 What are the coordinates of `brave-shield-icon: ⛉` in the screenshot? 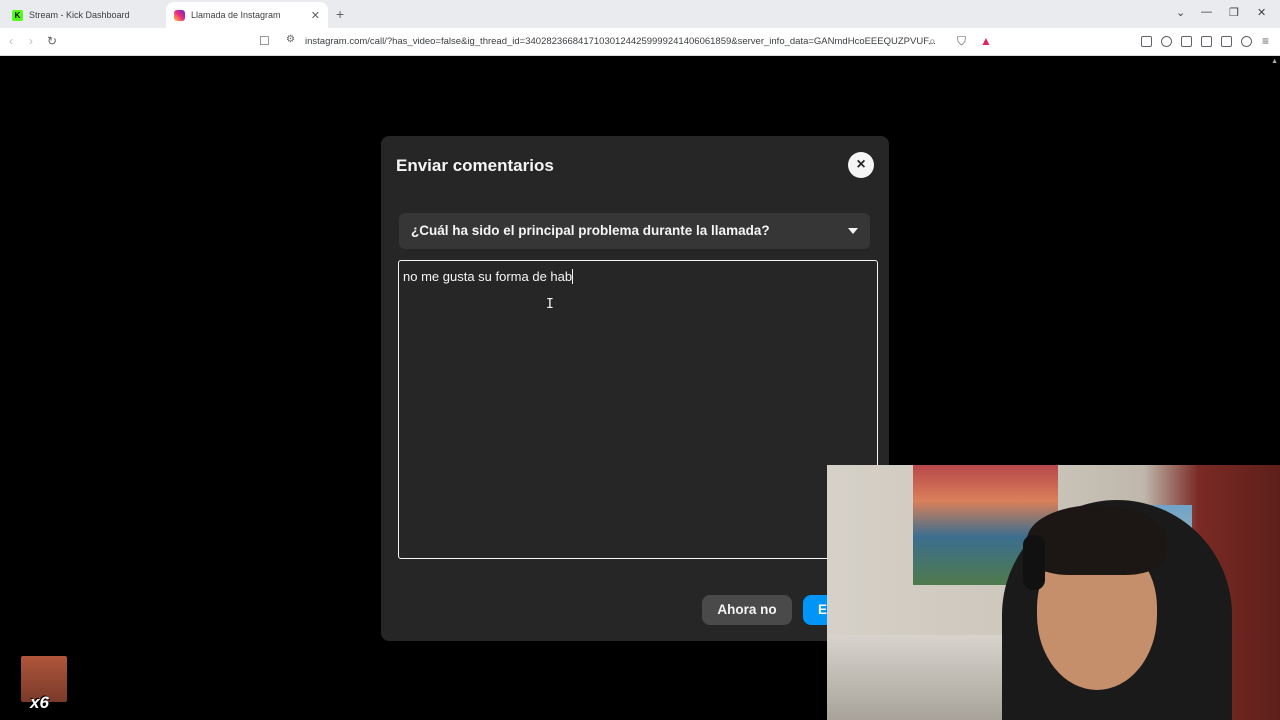 It's located at (961, 41).